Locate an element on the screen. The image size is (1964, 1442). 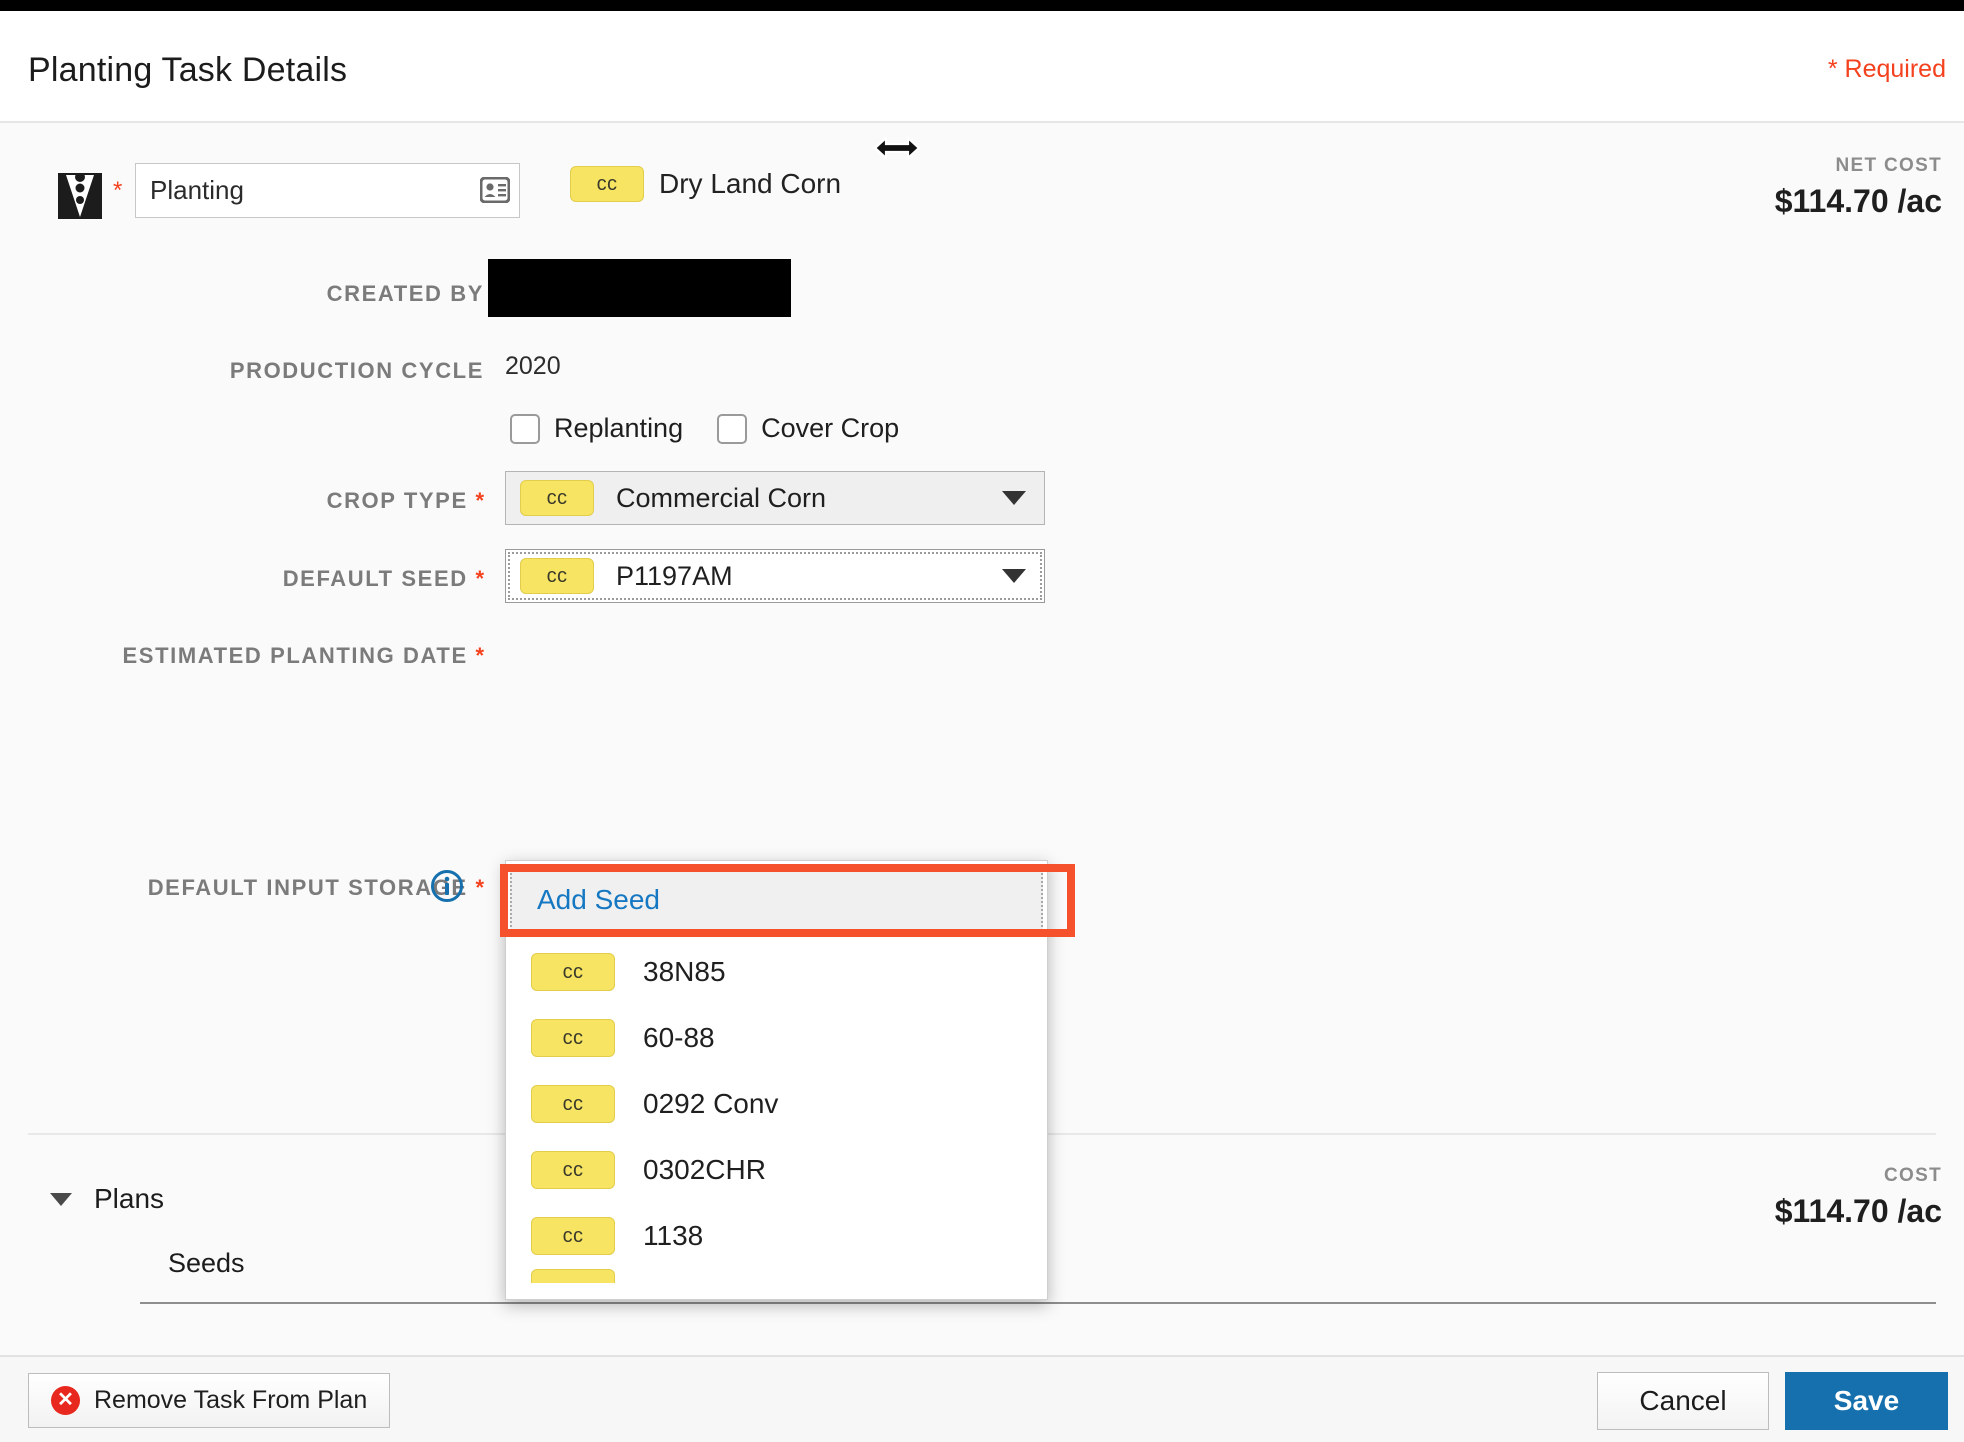
crop-flags-group: Replanting Cover Crop is located at coordinates (704, 428).